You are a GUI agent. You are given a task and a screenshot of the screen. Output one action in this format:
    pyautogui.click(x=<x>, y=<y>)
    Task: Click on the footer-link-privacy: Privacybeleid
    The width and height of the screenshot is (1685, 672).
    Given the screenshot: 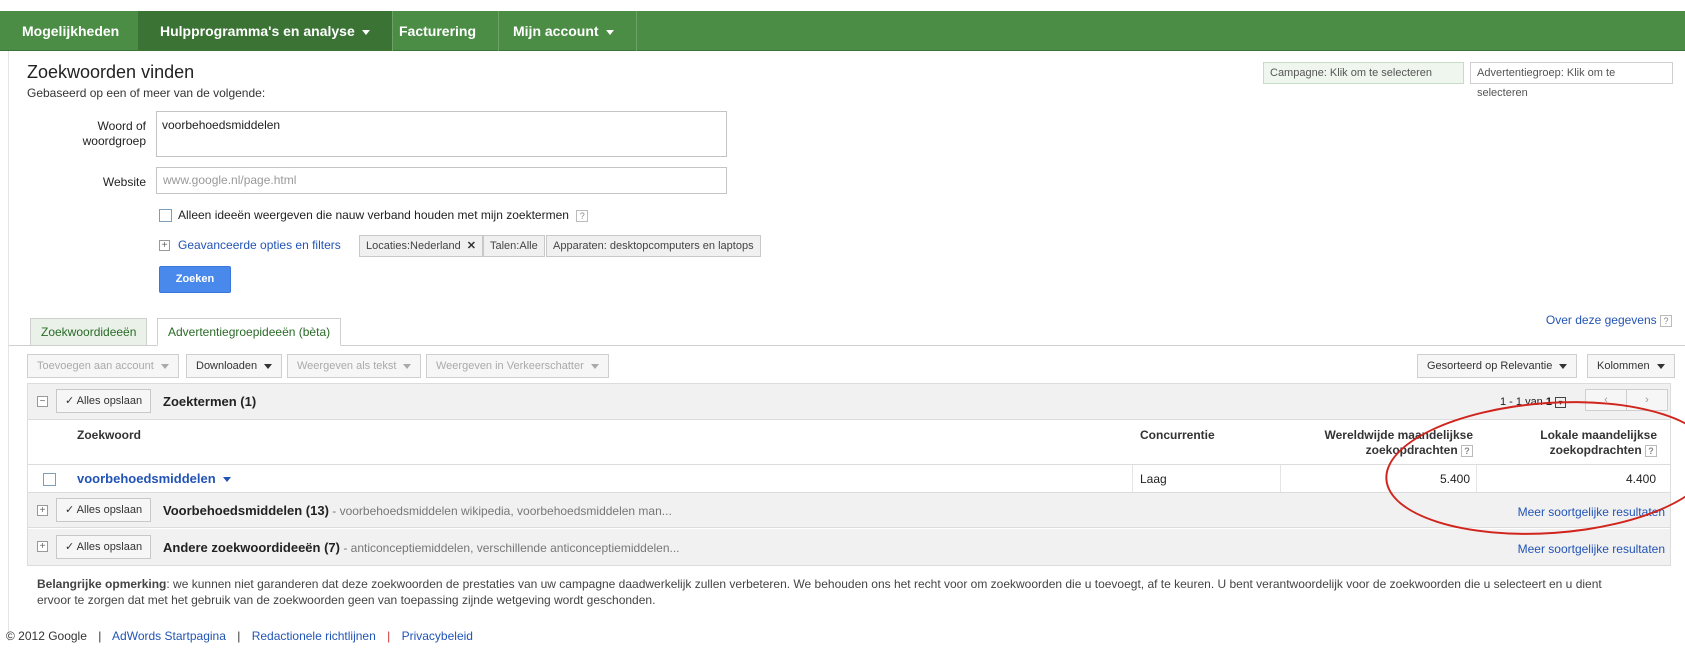 What is the action you would take?
    pyautogui.click(x=437, y=636)
    